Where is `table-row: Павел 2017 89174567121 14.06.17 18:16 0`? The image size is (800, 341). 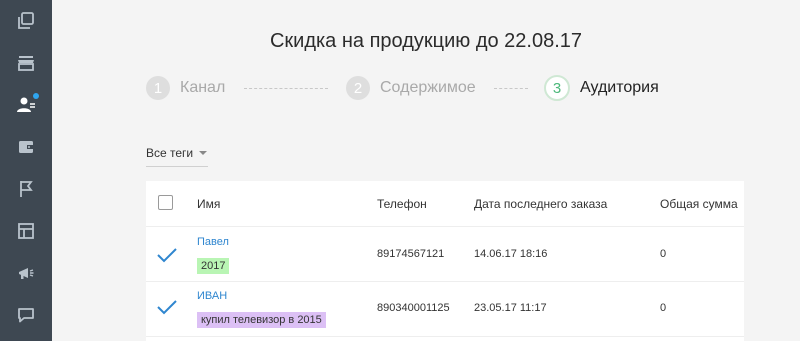 table-row: Павел 2017 89174567121 14.06.17 18:16 0 is located at coordinates (445, 255).